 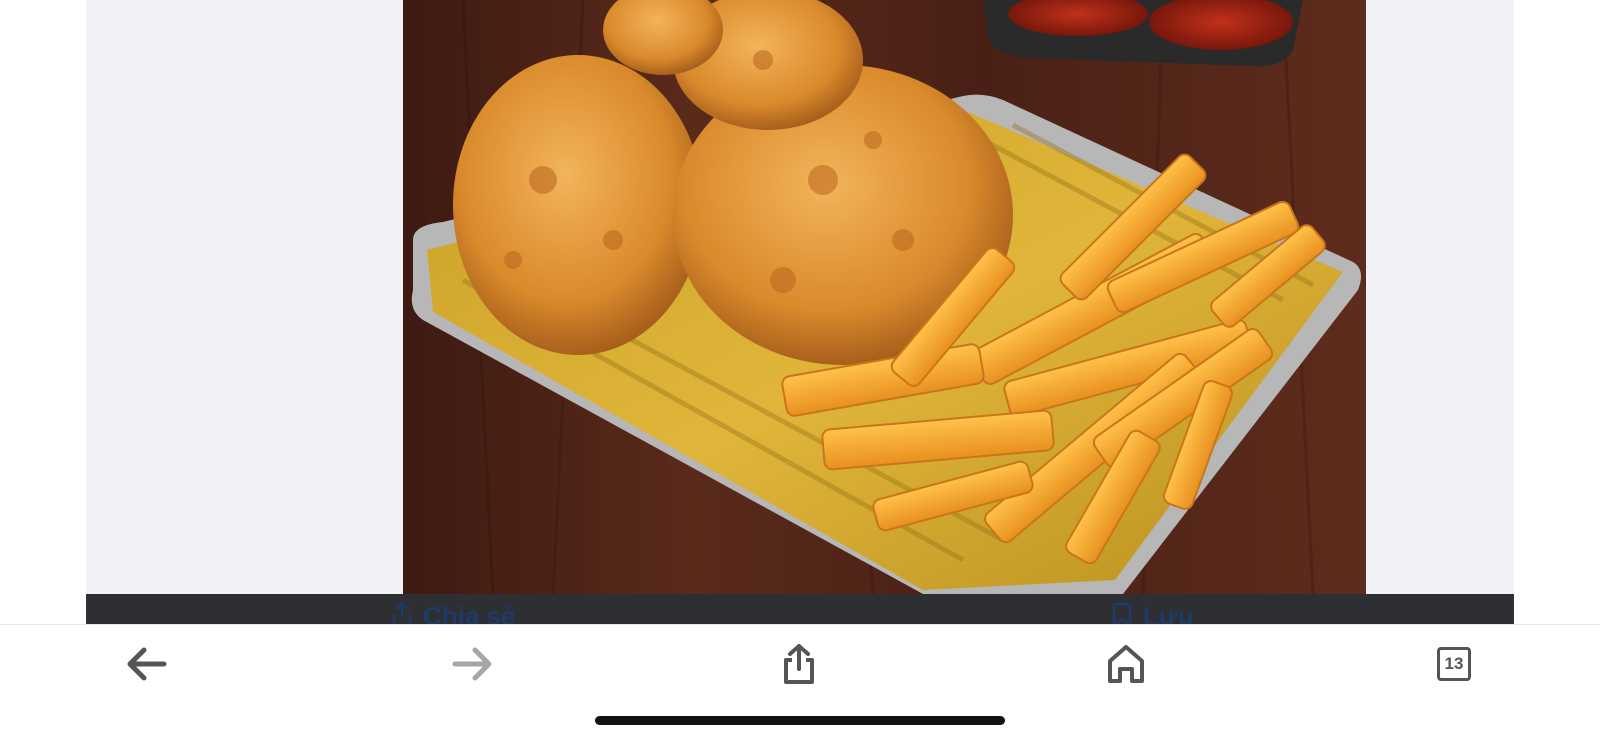 I want to click on forward-button, so click(x=473, y=664).